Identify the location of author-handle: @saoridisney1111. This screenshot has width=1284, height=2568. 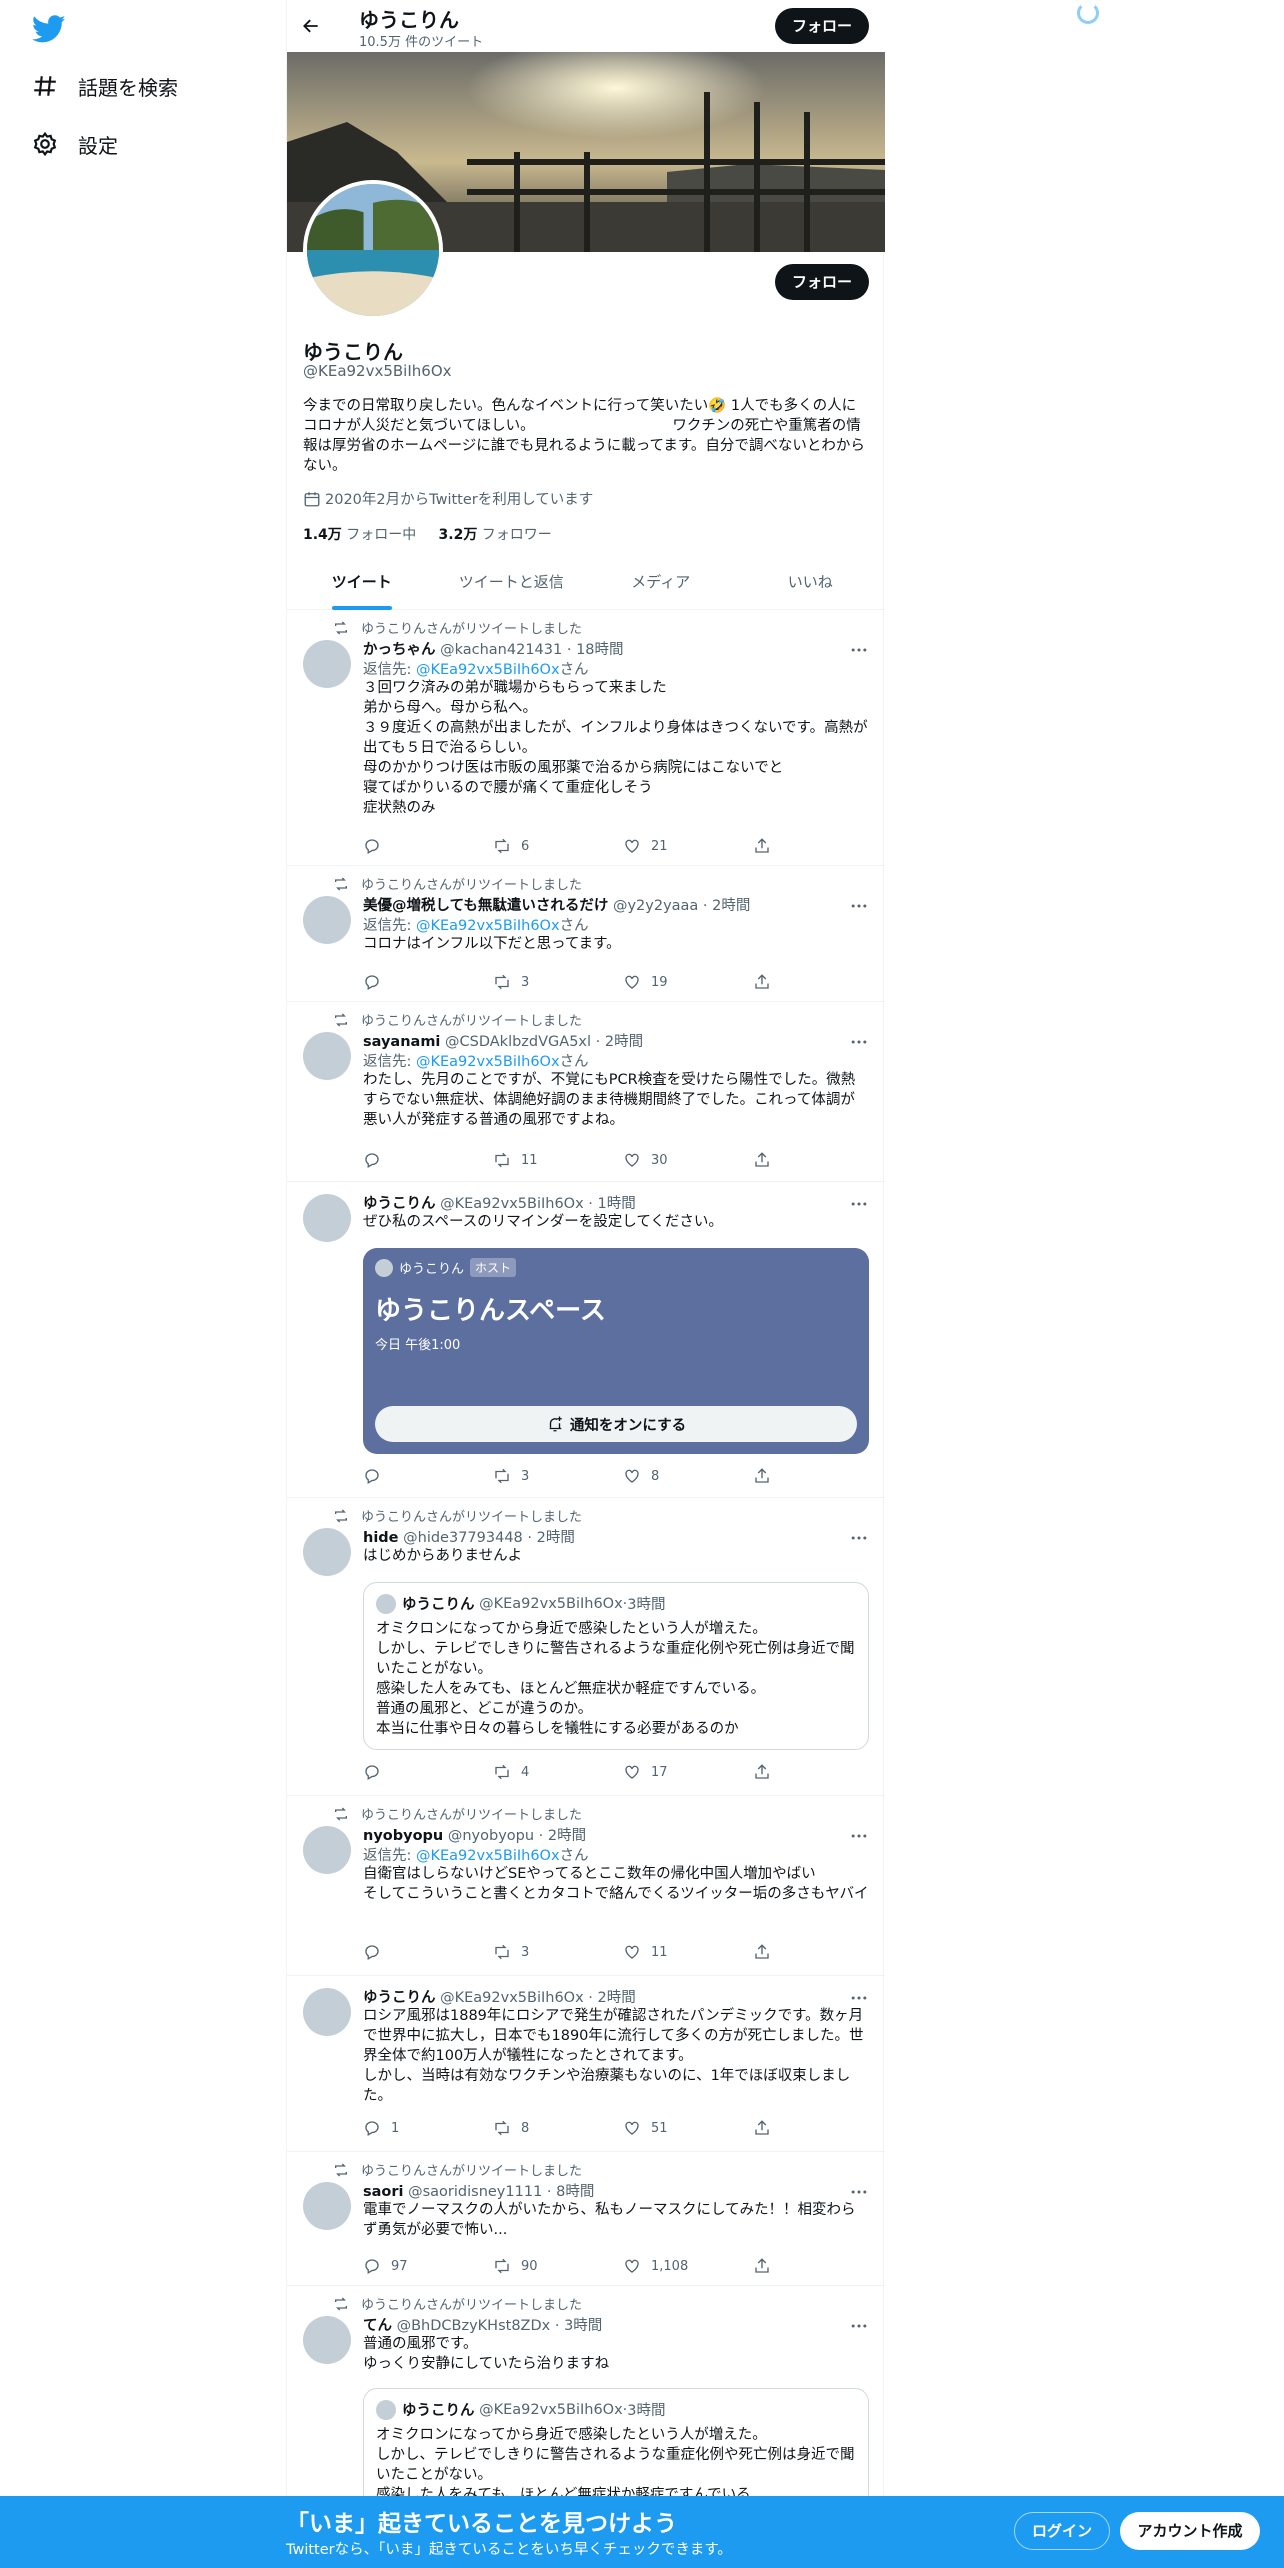
(475, 2192).